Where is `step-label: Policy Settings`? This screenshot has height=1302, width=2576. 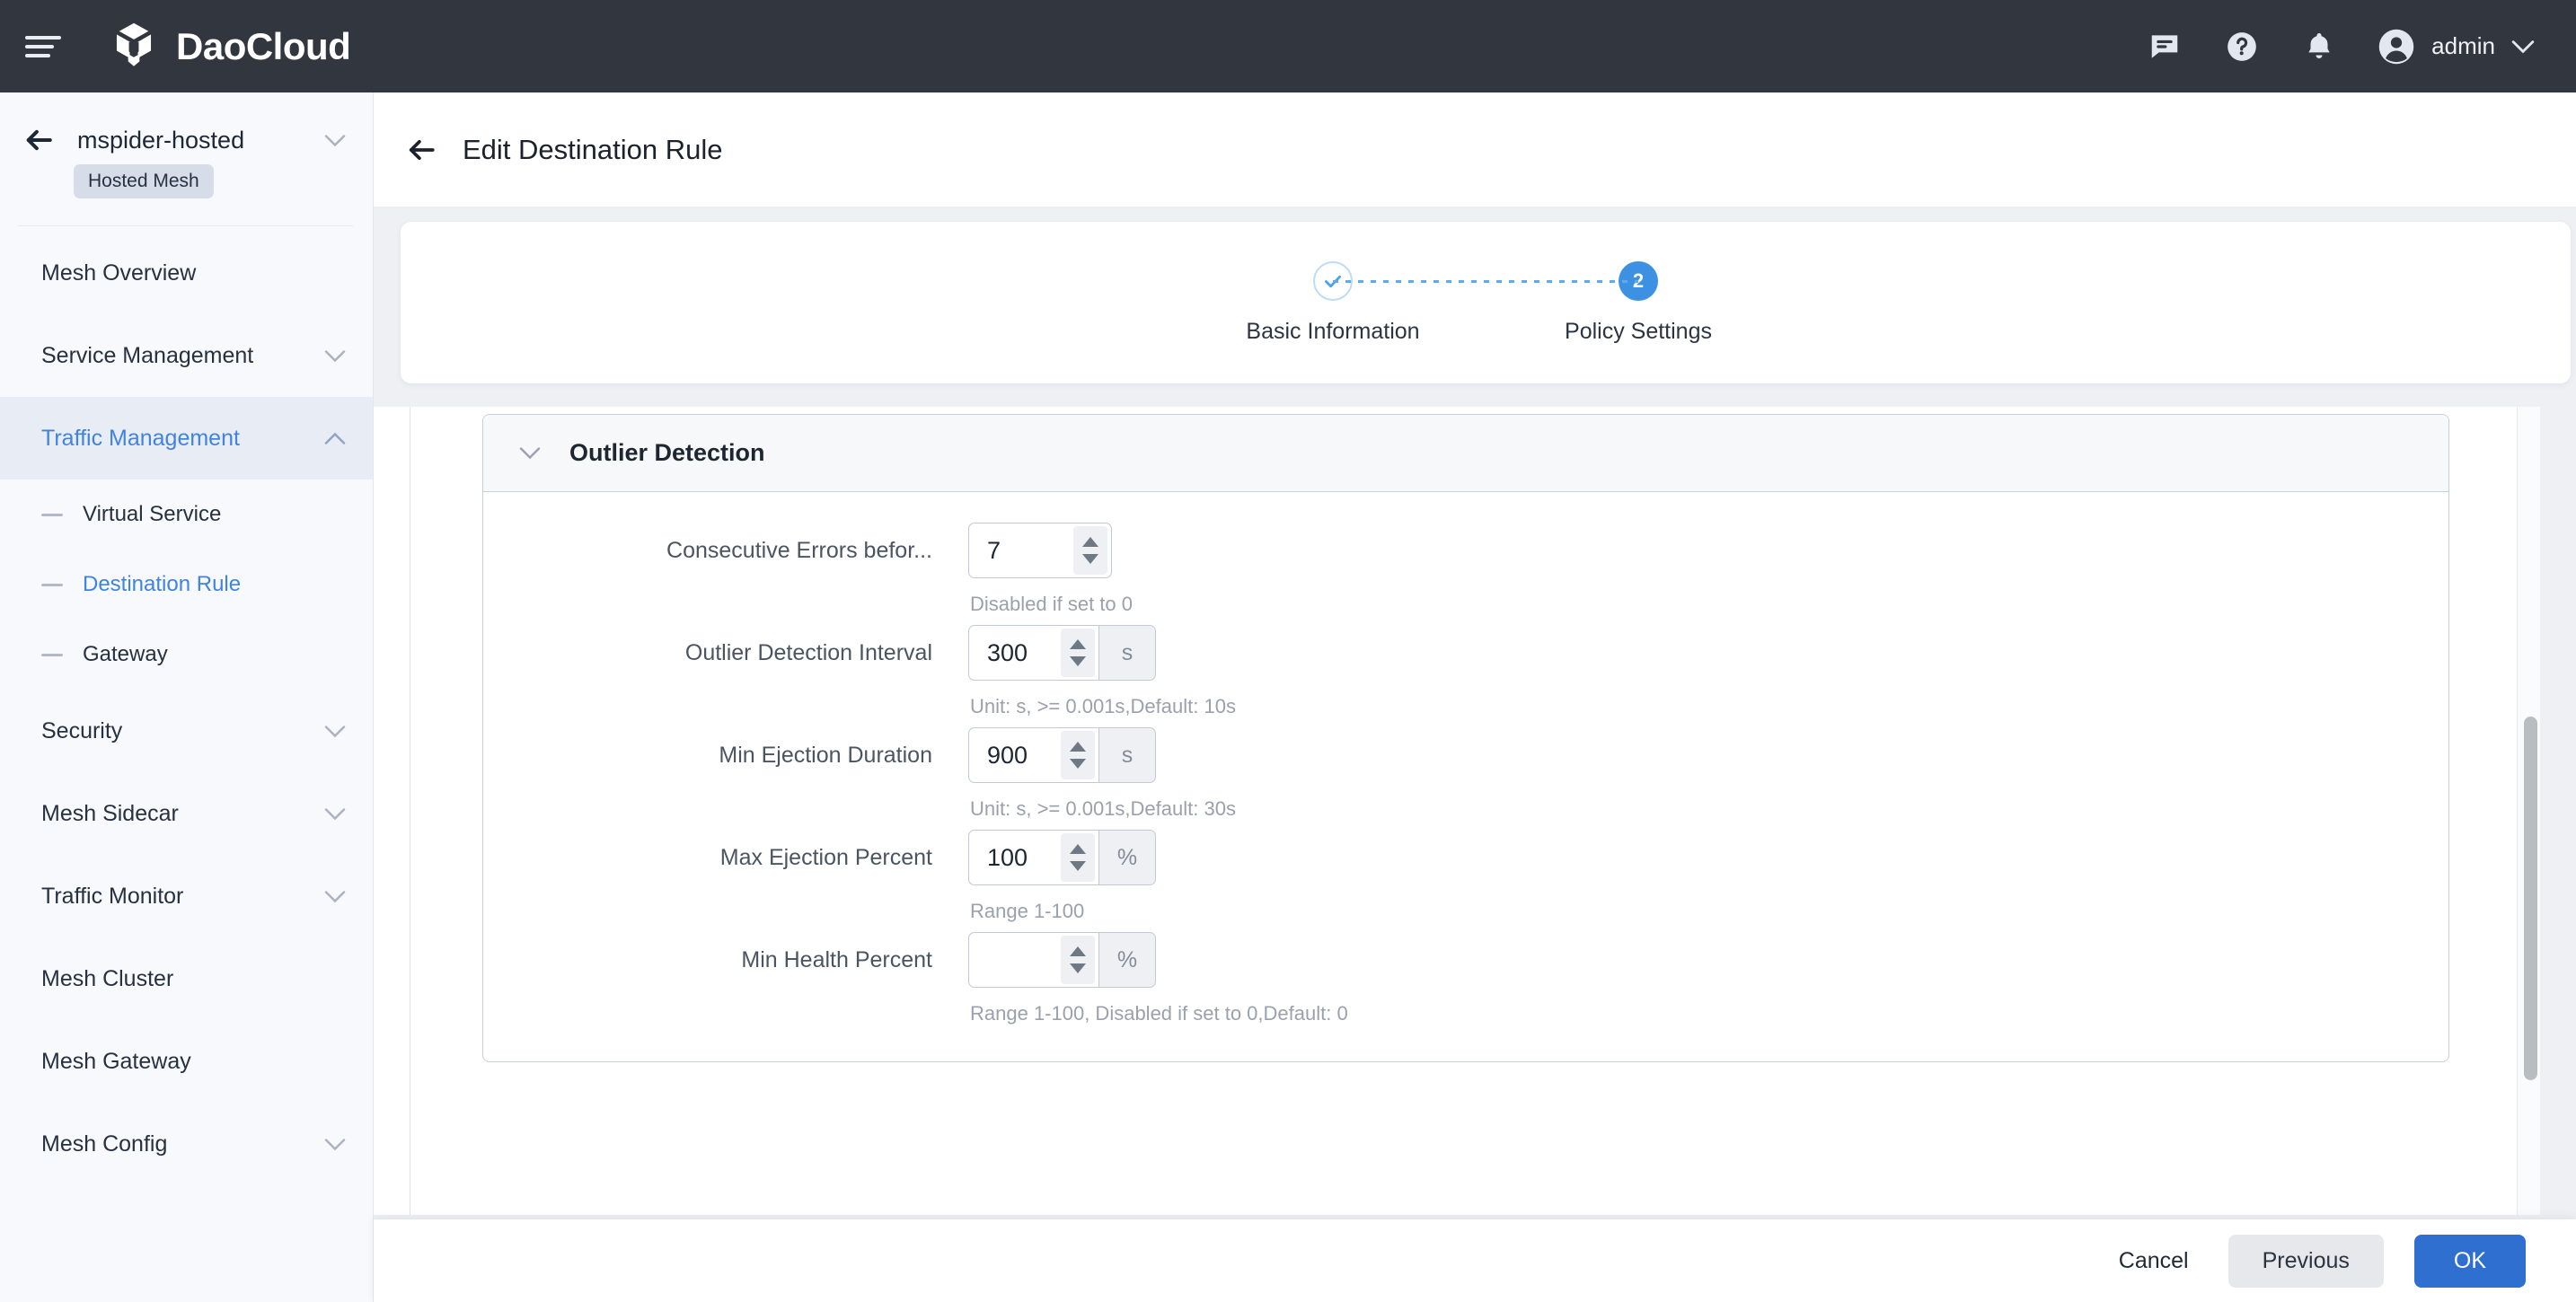
step-label: Policy Settings is located at coordinates (1638, 331).